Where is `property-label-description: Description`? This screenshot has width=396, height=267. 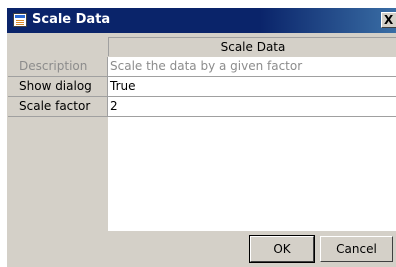 property-label-description: Description is located at coordinates (63, 66).